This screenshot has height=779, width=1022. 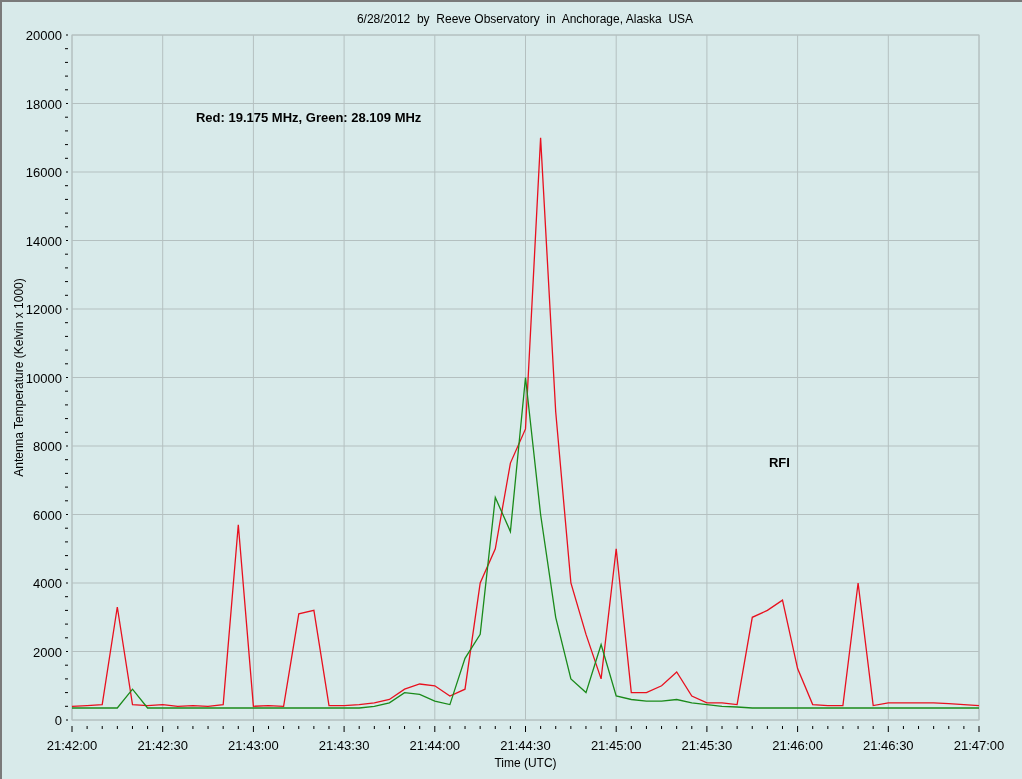 I want to click on x-axis-title: Time (UTC), so click(x=525, y=763).